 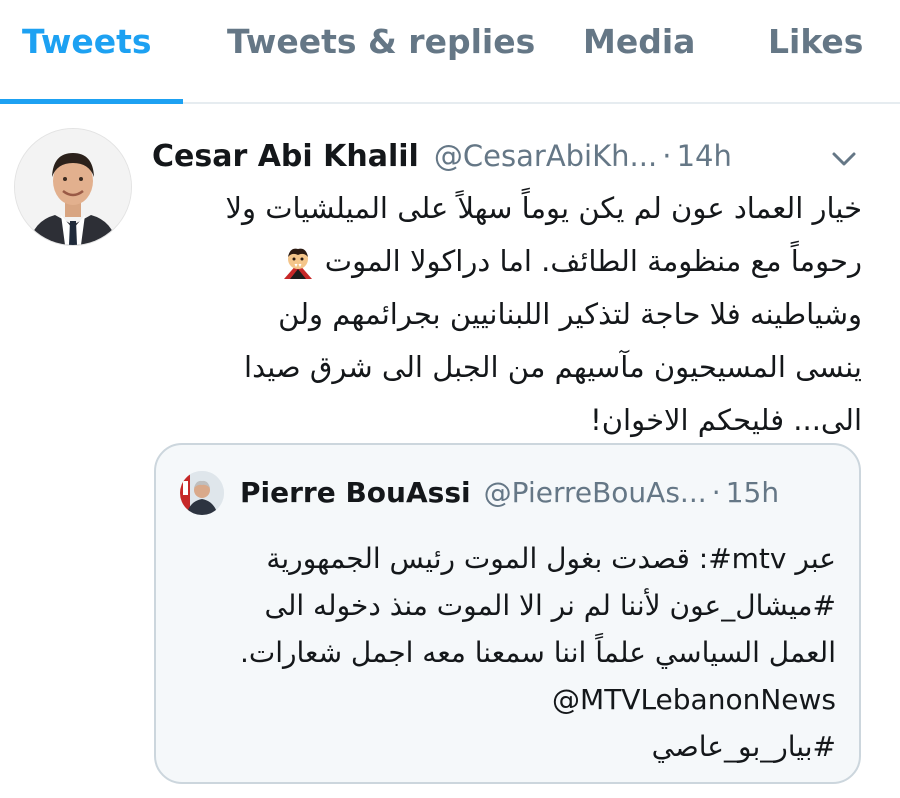 I want to click on tab-likes: Likes, so click(x=815, y=42).